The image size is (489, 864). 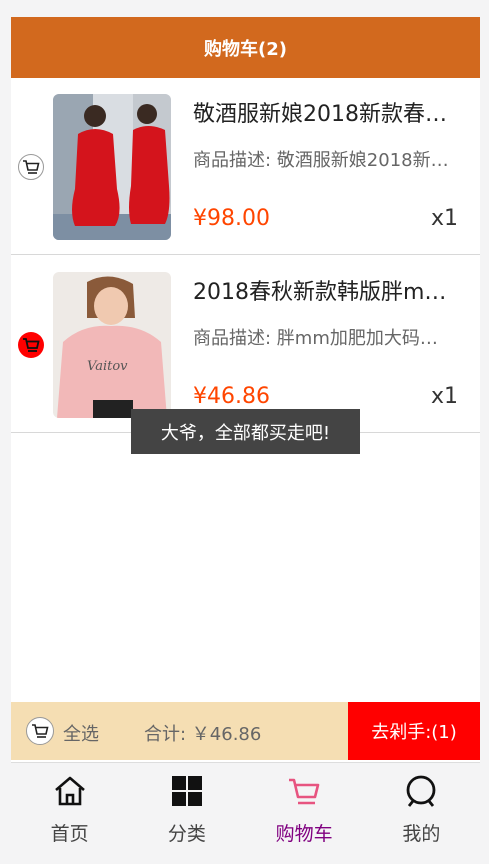 I want to click on product-image: Vaitov, so click(x=112, y=345).